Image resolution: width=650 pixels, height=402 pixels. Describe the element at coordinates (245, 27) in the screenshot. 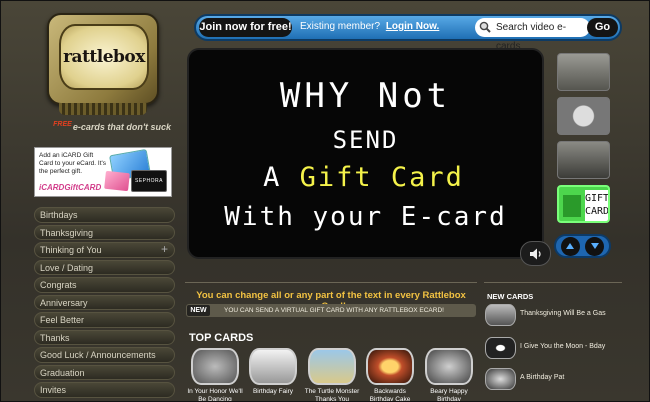

I see `join-button: Join now for free!` at that location.